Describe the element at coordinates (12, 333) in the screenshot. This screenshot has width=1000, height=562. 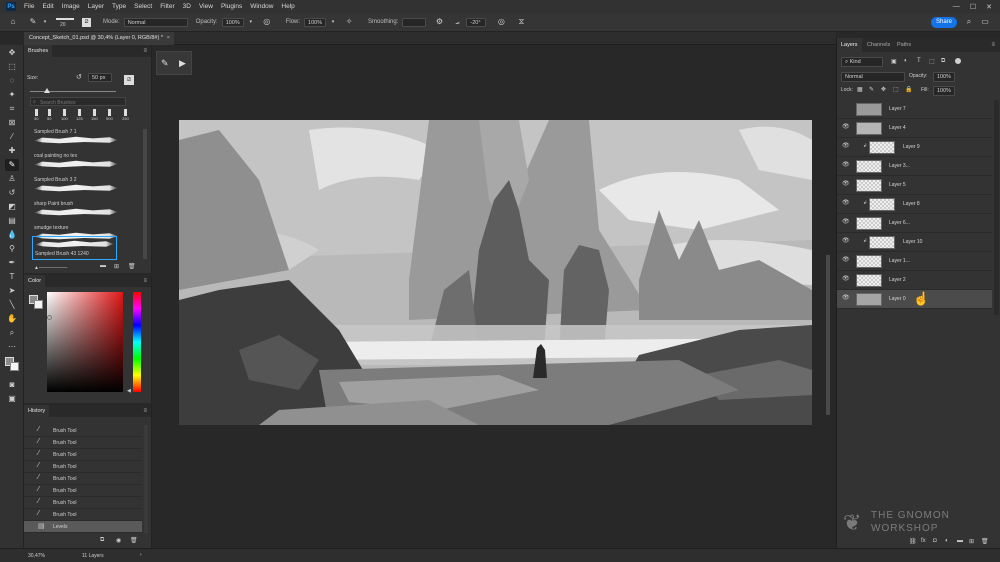
I see `zoom-tool-icon: ⌕` at that location.